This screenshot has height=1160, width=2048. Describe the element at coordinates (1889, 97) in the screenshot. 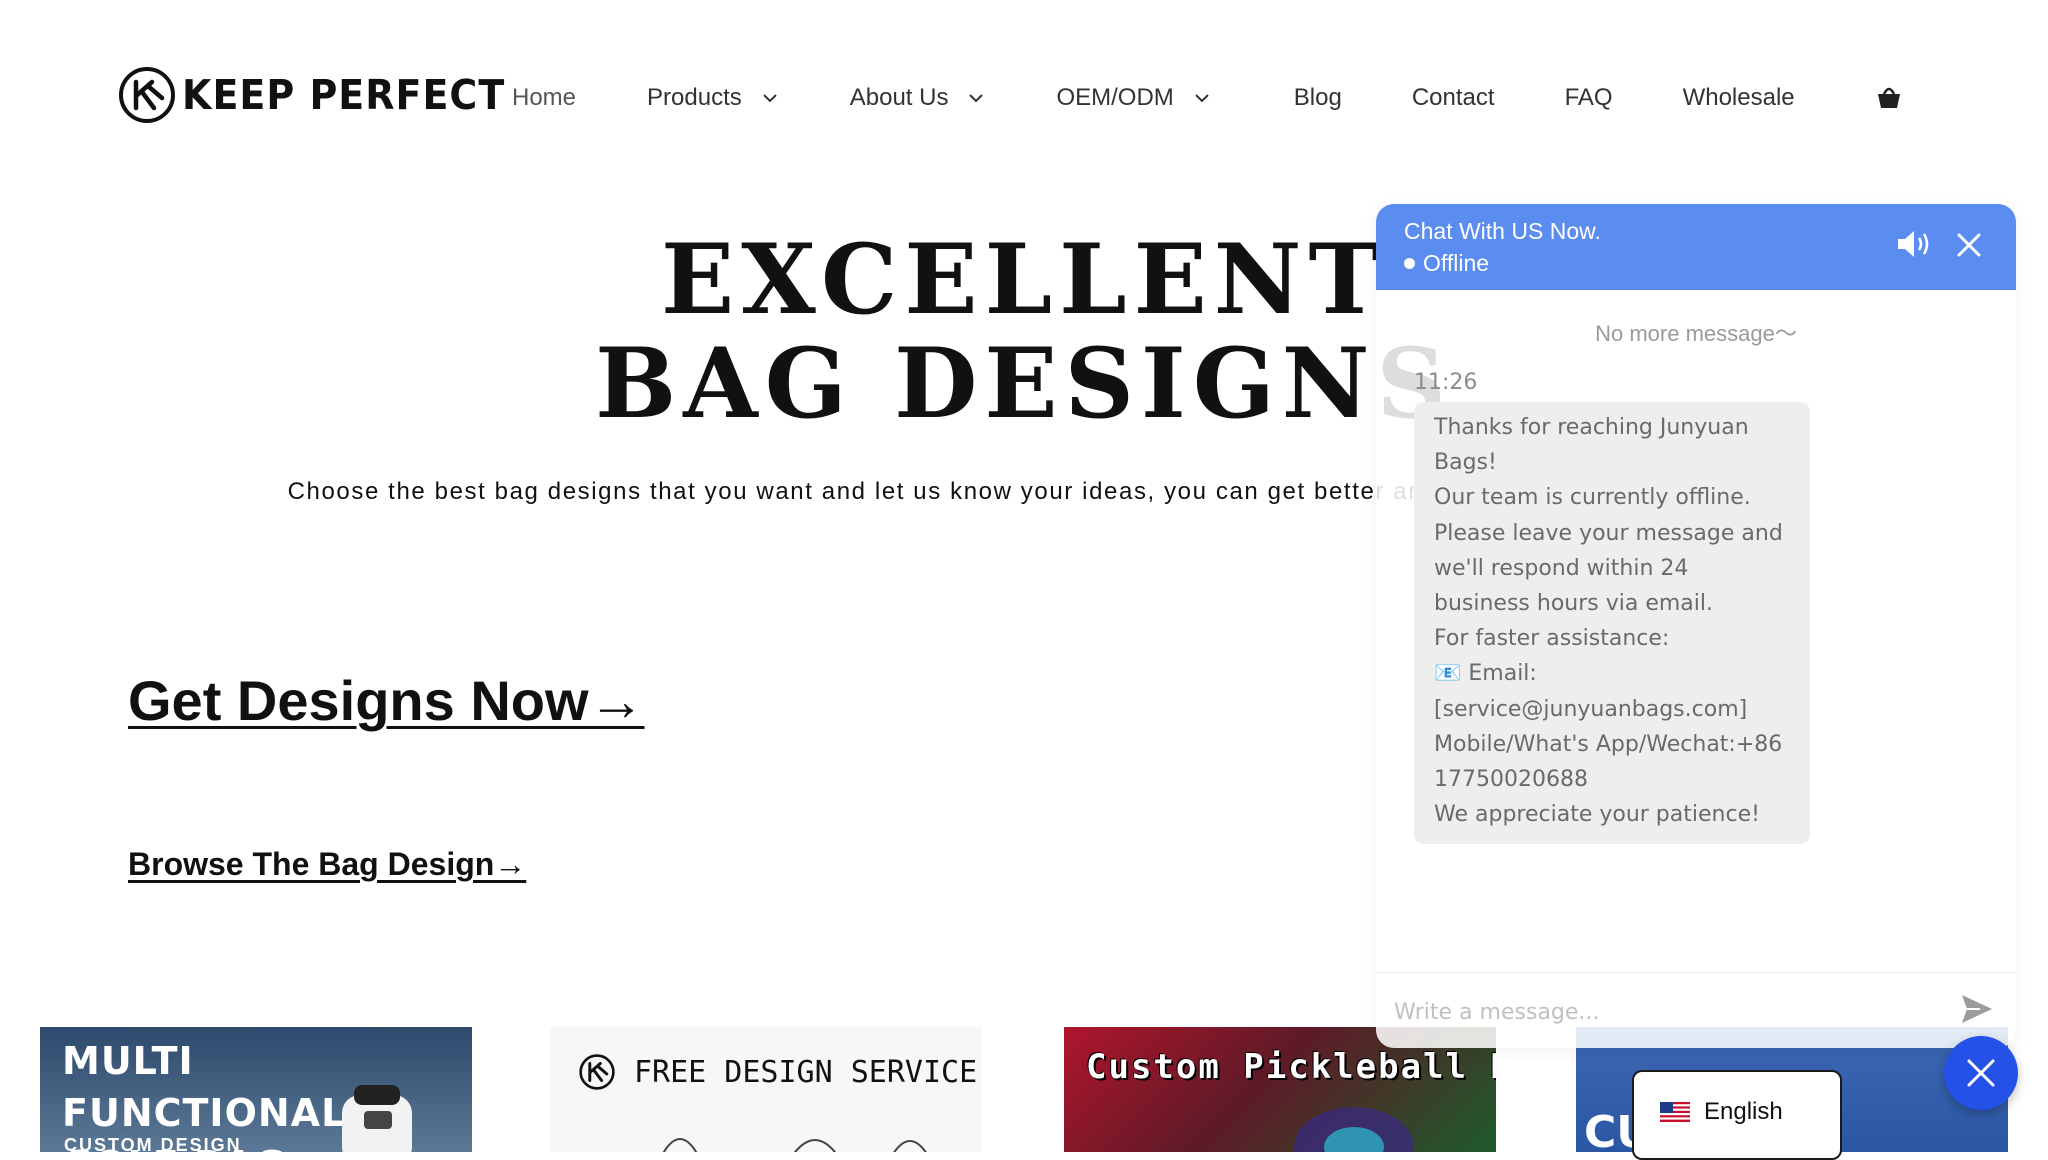

I see `shopping-basket-icon` at that location.